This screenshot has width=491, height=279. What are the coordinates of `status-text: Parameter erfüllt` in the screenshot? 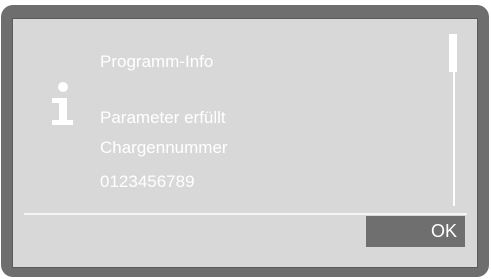 It's located at (163, 117).